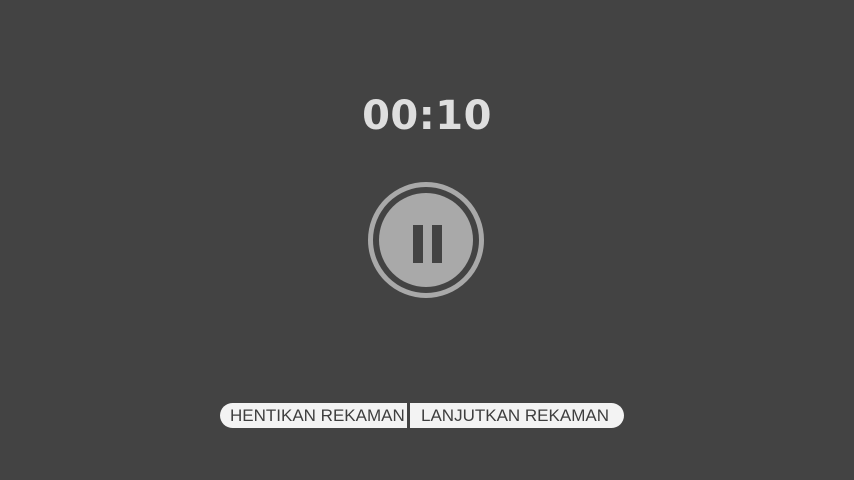 The width and height of the screenshot is (854, 480). Describe the element at coordinates (427, 116) in the screenshot. I see `elapsed-time-display: 00:10` at that location.